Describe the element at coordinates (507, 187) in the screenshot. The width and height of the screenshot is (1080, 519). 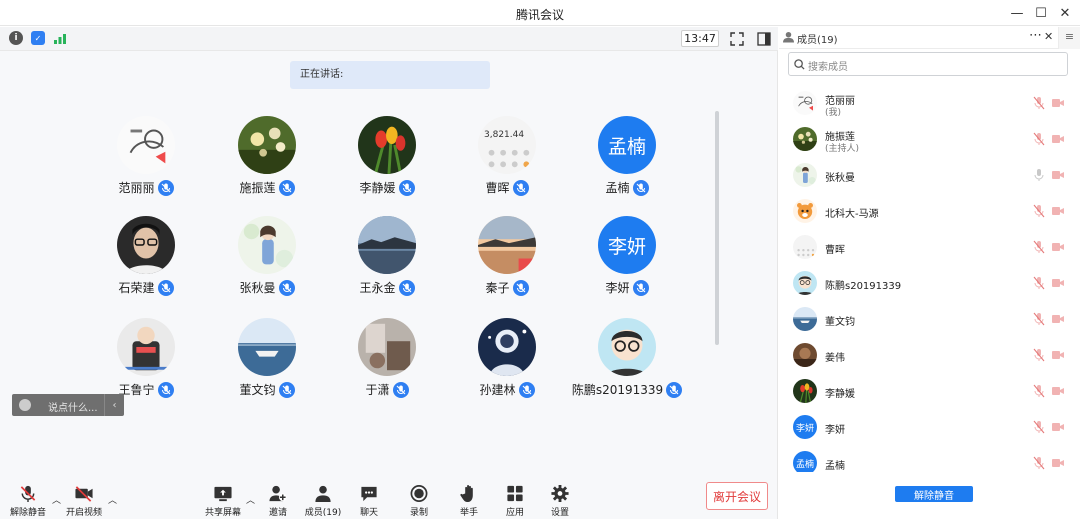
I see `participant-name-row: 曹晖` at that location.